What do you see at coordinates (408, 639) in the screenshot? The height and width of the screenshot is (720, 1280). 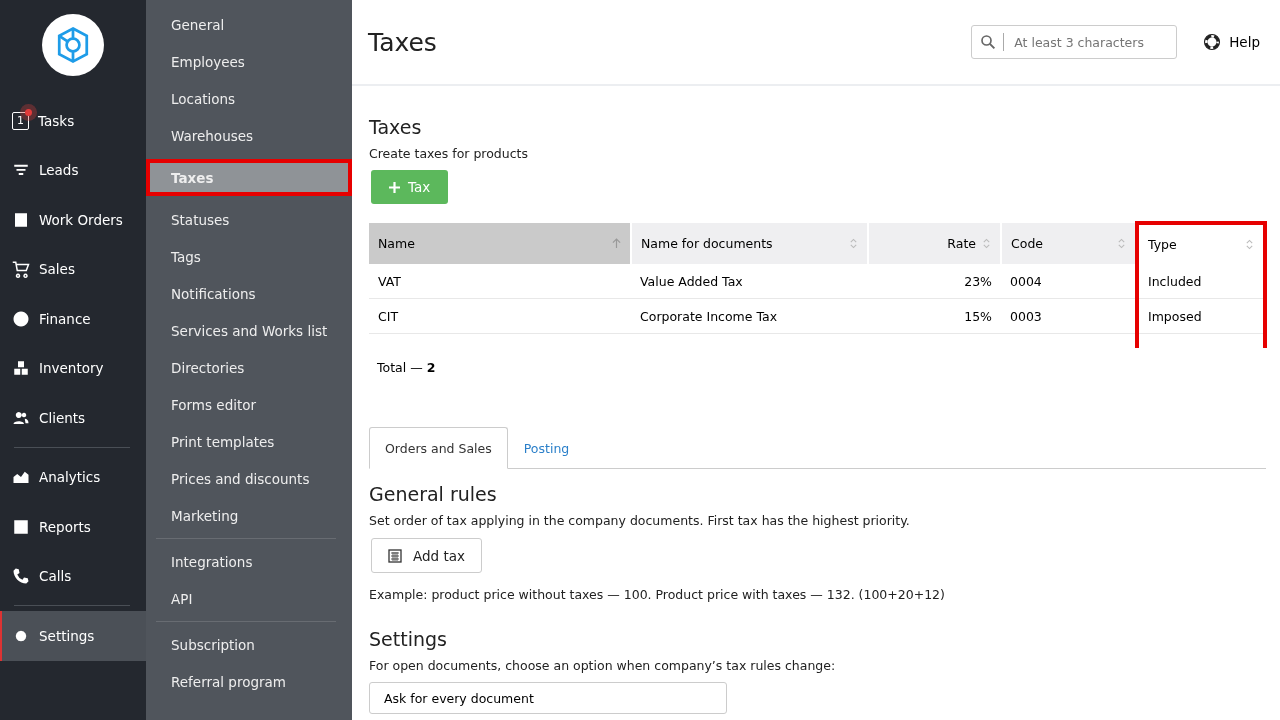 I see `section-title: Settings` at bounding box center [408, 639].